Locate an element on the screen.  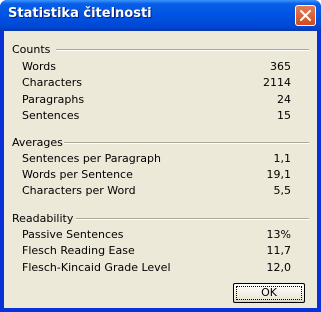
flesch-reading-ease-label: Flesch Reading Ease is located at coordinates (78, 250).